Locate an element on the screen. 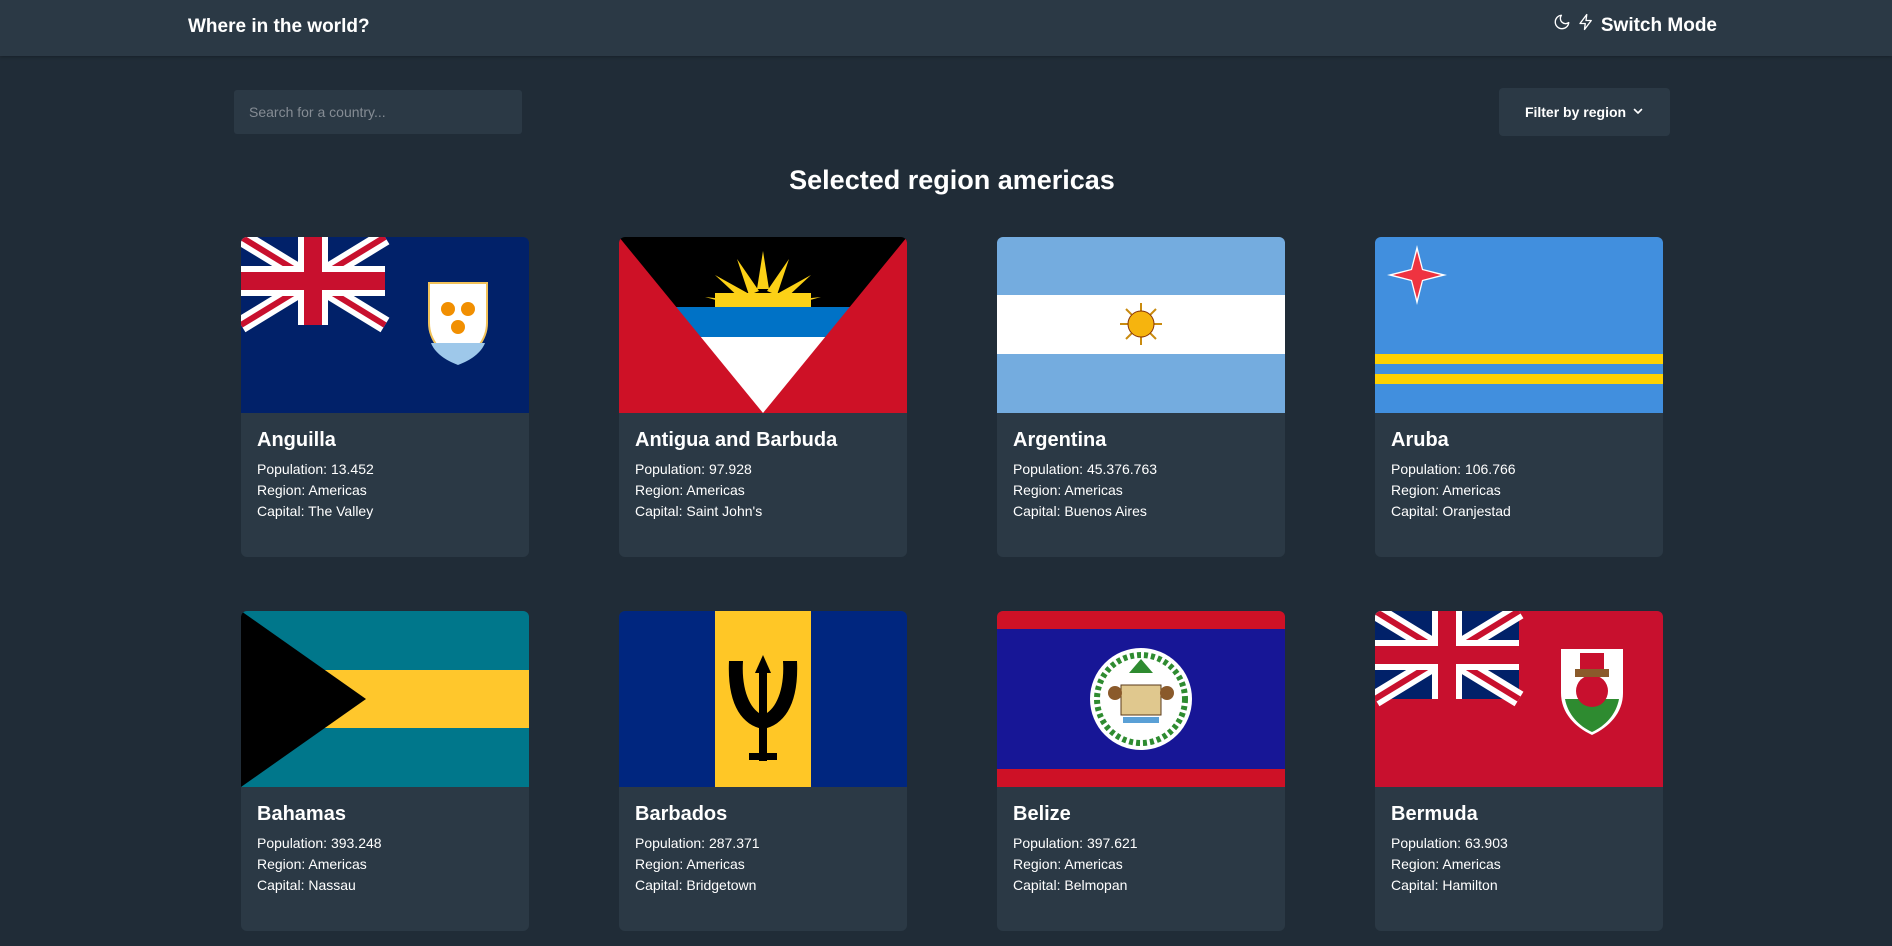 This screenshot has height=946, width=1892. country-name: Anguilla is located at coordinates (296, 440).